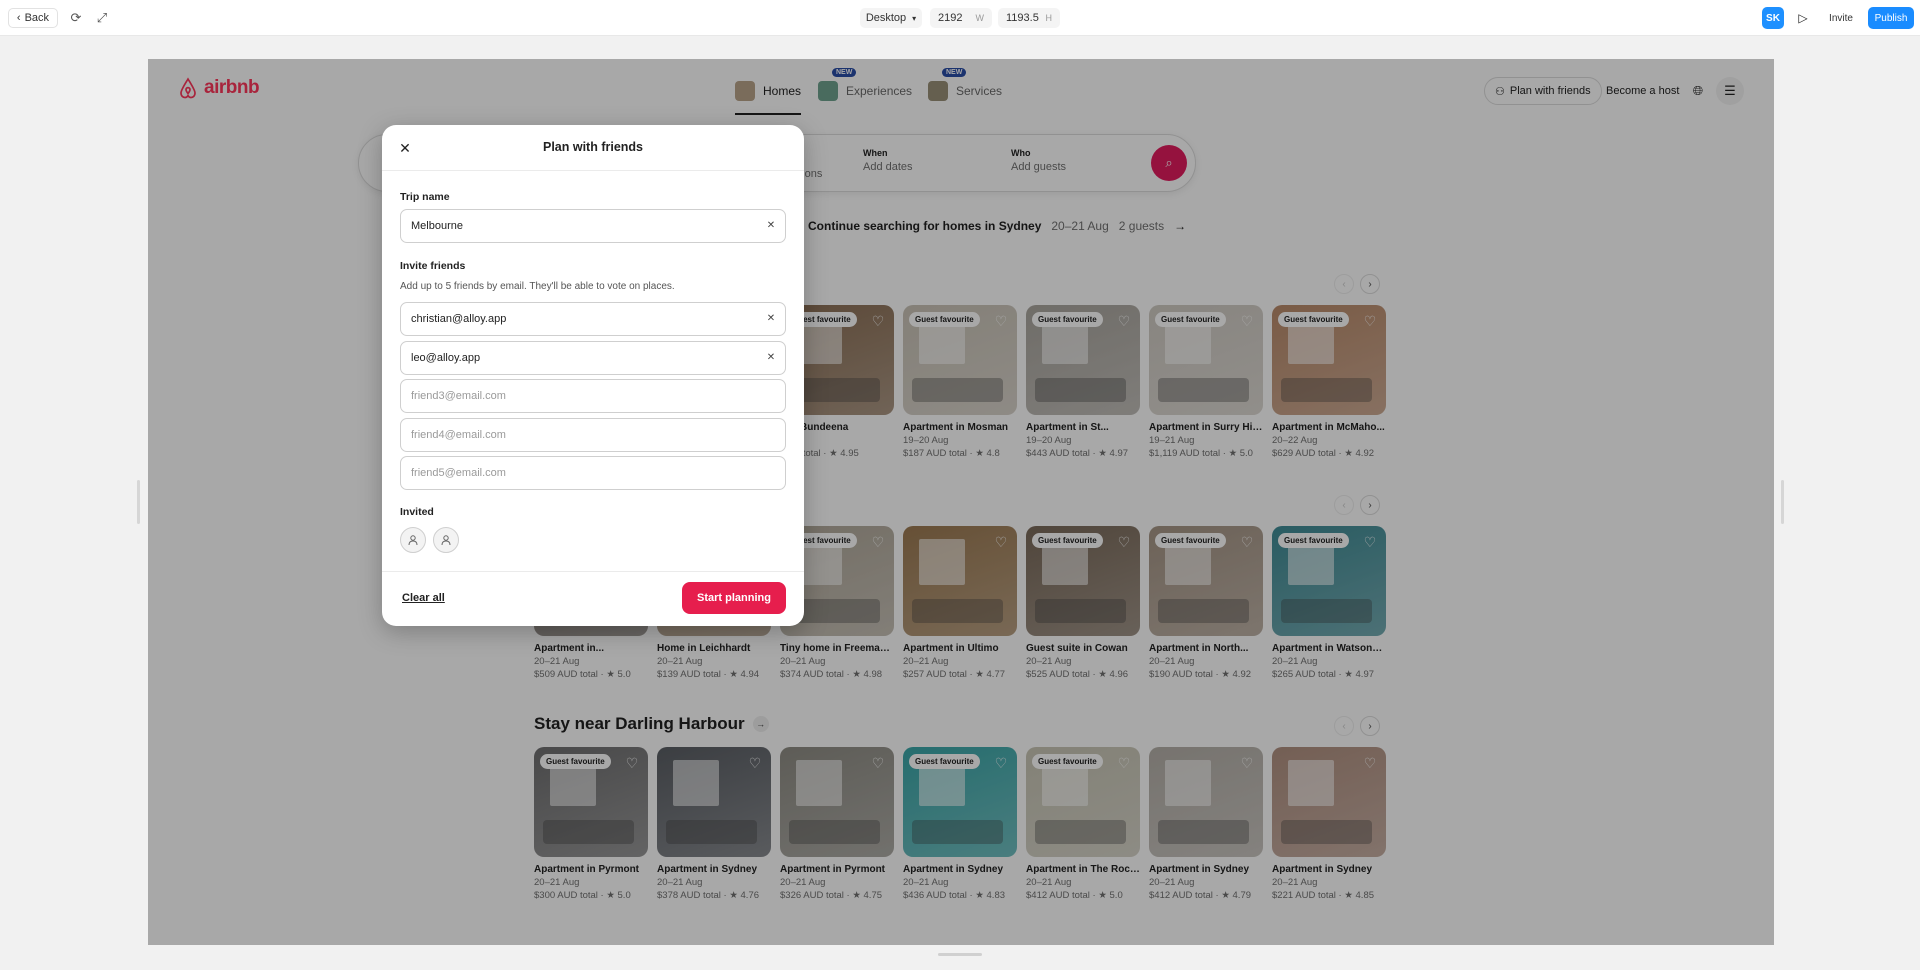  What do you see at coordinates (886, 18) in the screenshot?
I see `device-value: Desktop` at bounding box center [886, 18].